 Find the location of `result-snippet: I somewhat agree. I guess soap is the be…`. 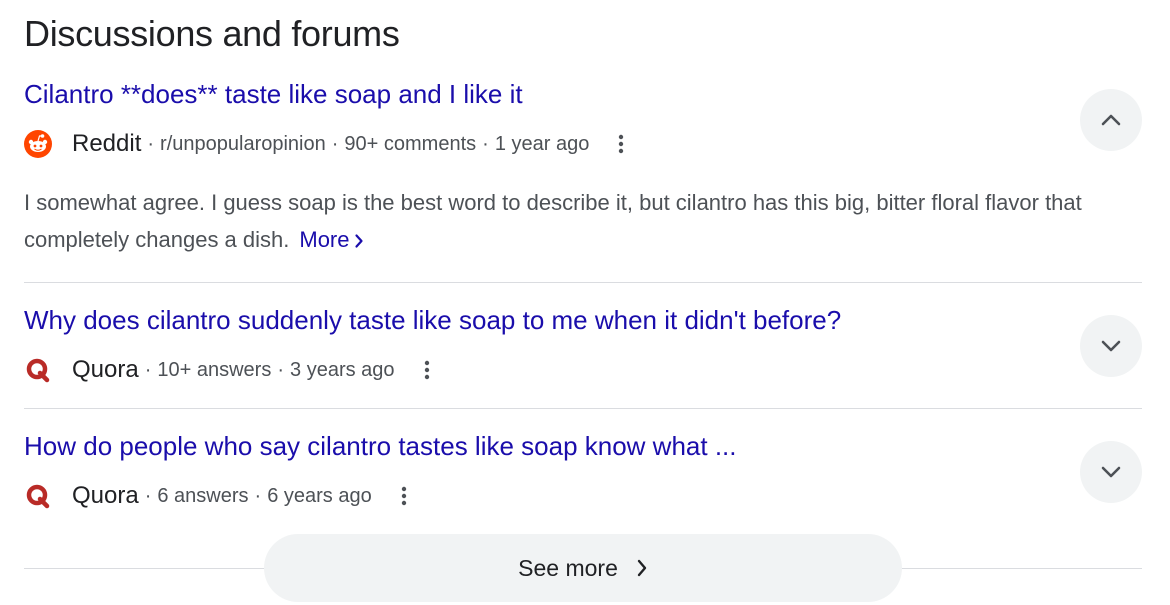

result-snippet: I somewhat agree. I guess soap is the be… is located at coordinates (583, 221).